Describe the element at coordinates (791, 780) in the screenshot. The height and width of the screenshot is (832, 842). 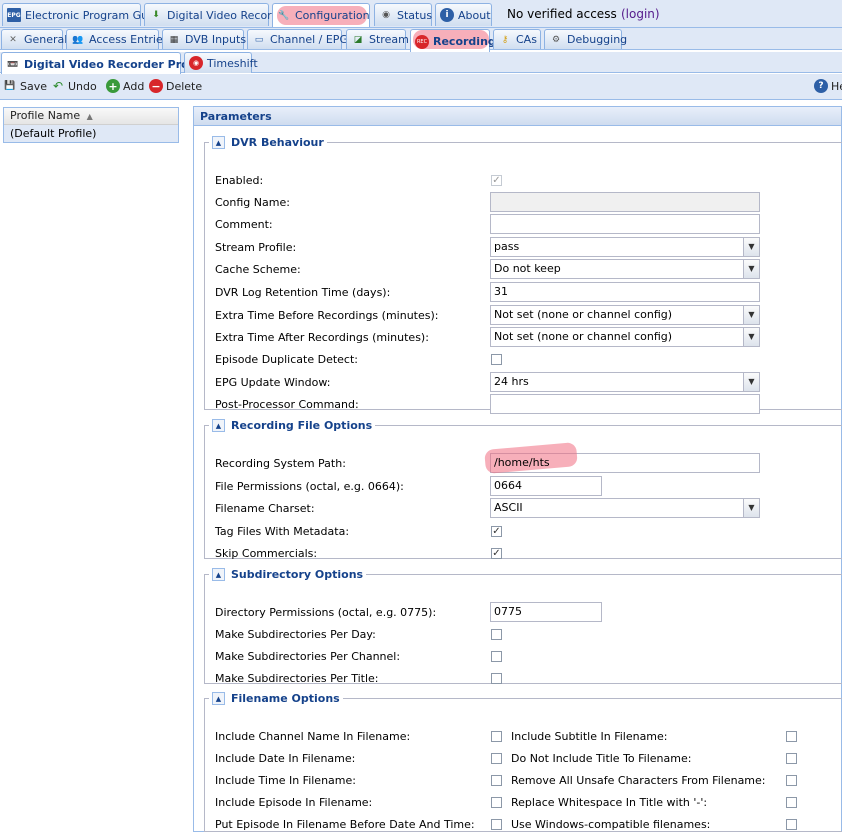
I see `remove-unsafe-checkbox` at that location.